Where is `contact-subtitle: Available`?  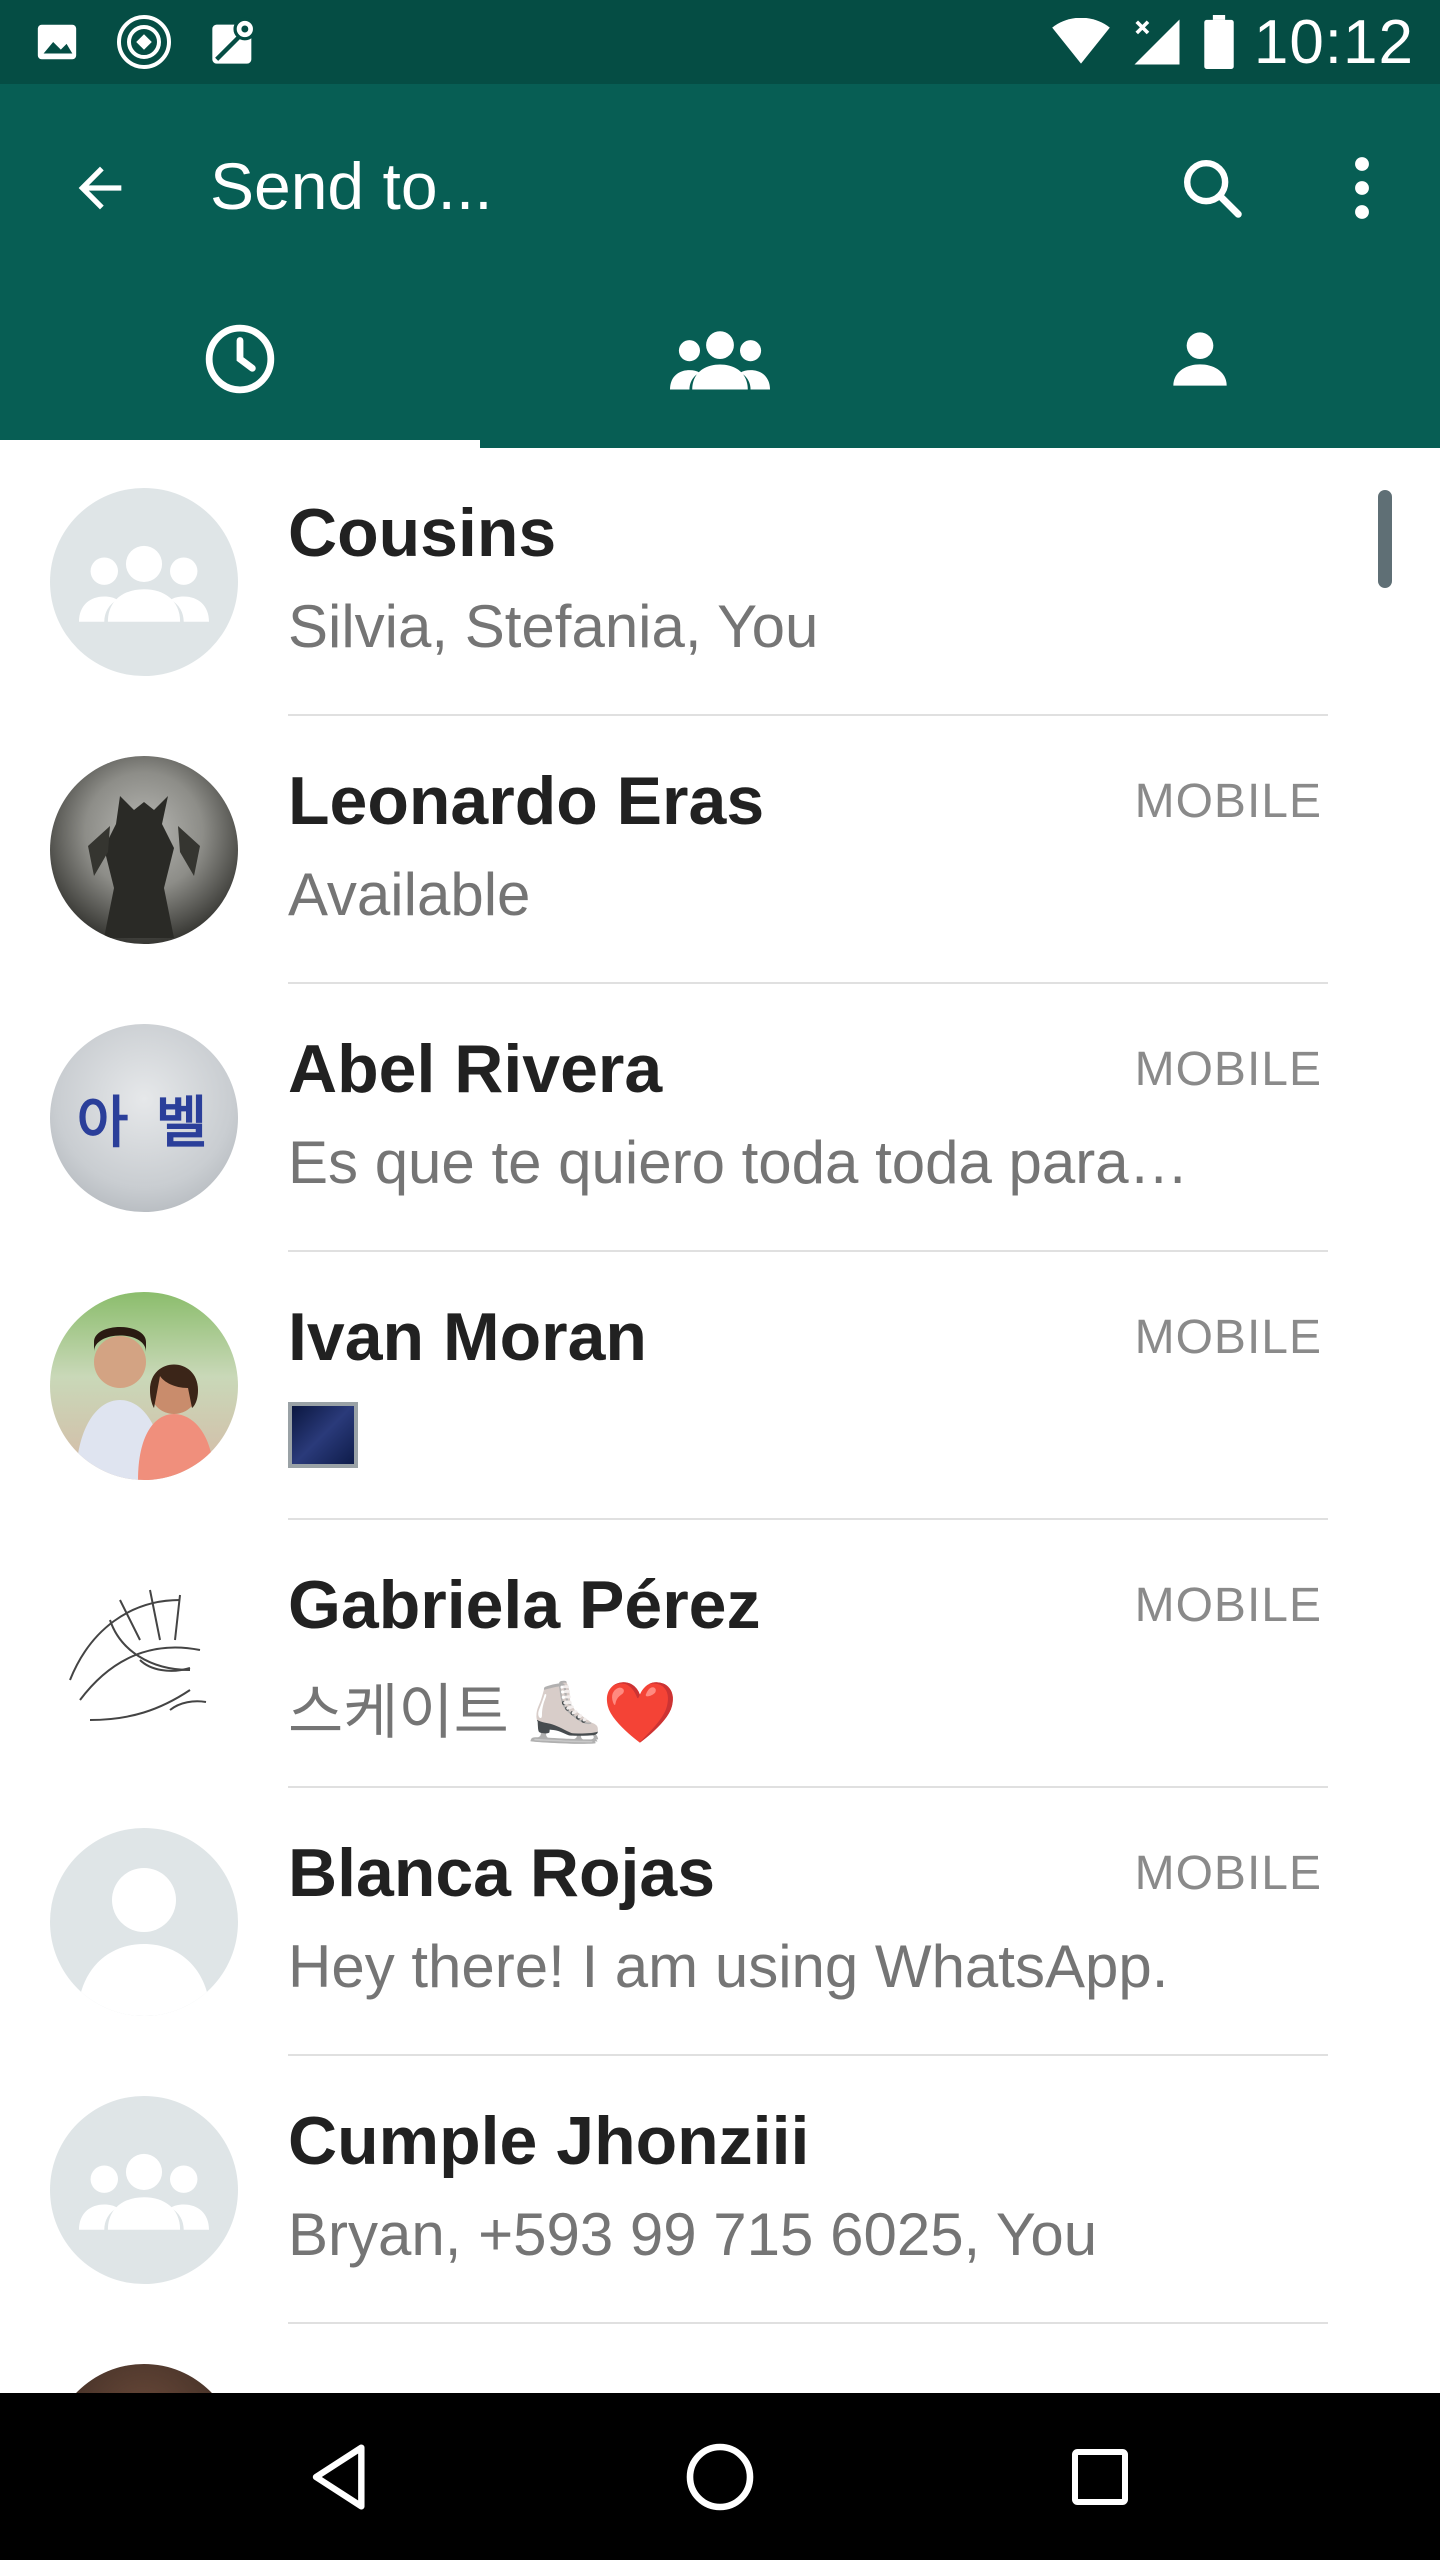 contact-subtitle: Available is located at coordinates (409, 894).